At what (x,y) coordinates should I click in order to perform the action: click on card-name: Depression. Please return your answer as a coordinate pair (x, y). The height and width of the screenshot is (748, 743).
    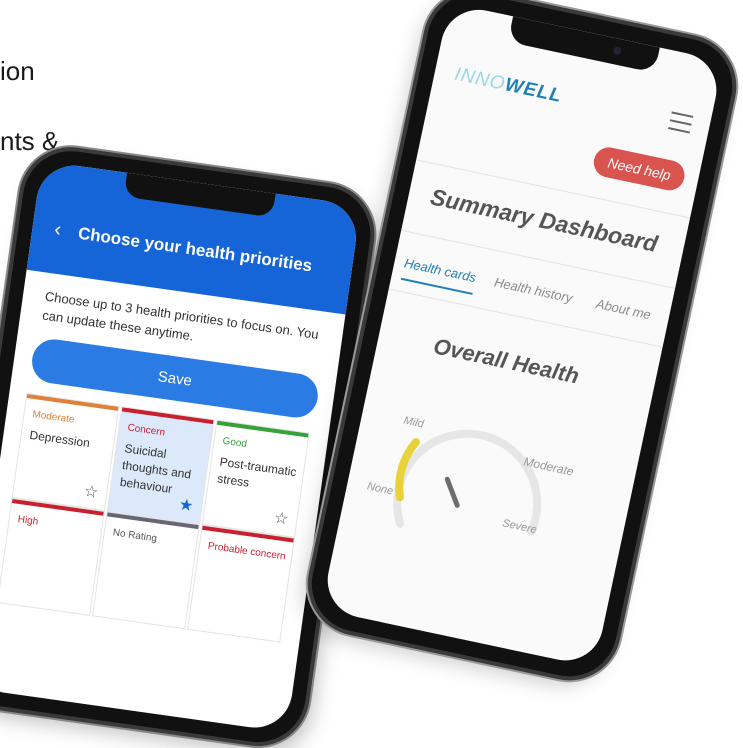
    Looking at the image, I should click on (59, 439).